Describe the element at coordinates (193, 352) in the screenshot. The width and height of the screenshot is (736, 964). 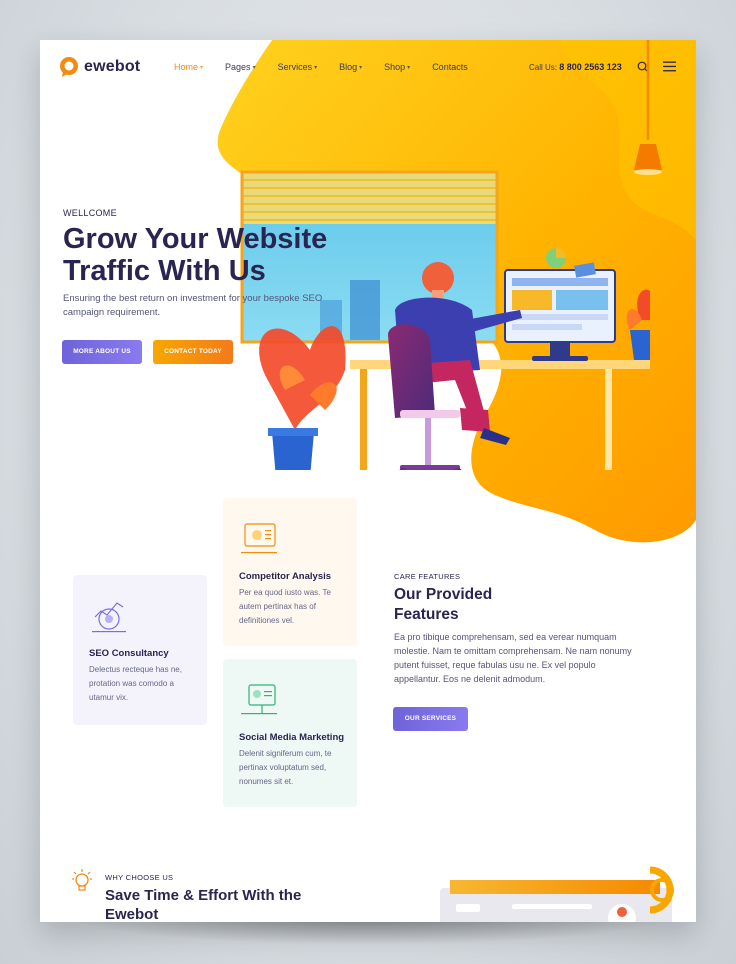
I see `contact-today-button: CONTACT TODAY` at that location.